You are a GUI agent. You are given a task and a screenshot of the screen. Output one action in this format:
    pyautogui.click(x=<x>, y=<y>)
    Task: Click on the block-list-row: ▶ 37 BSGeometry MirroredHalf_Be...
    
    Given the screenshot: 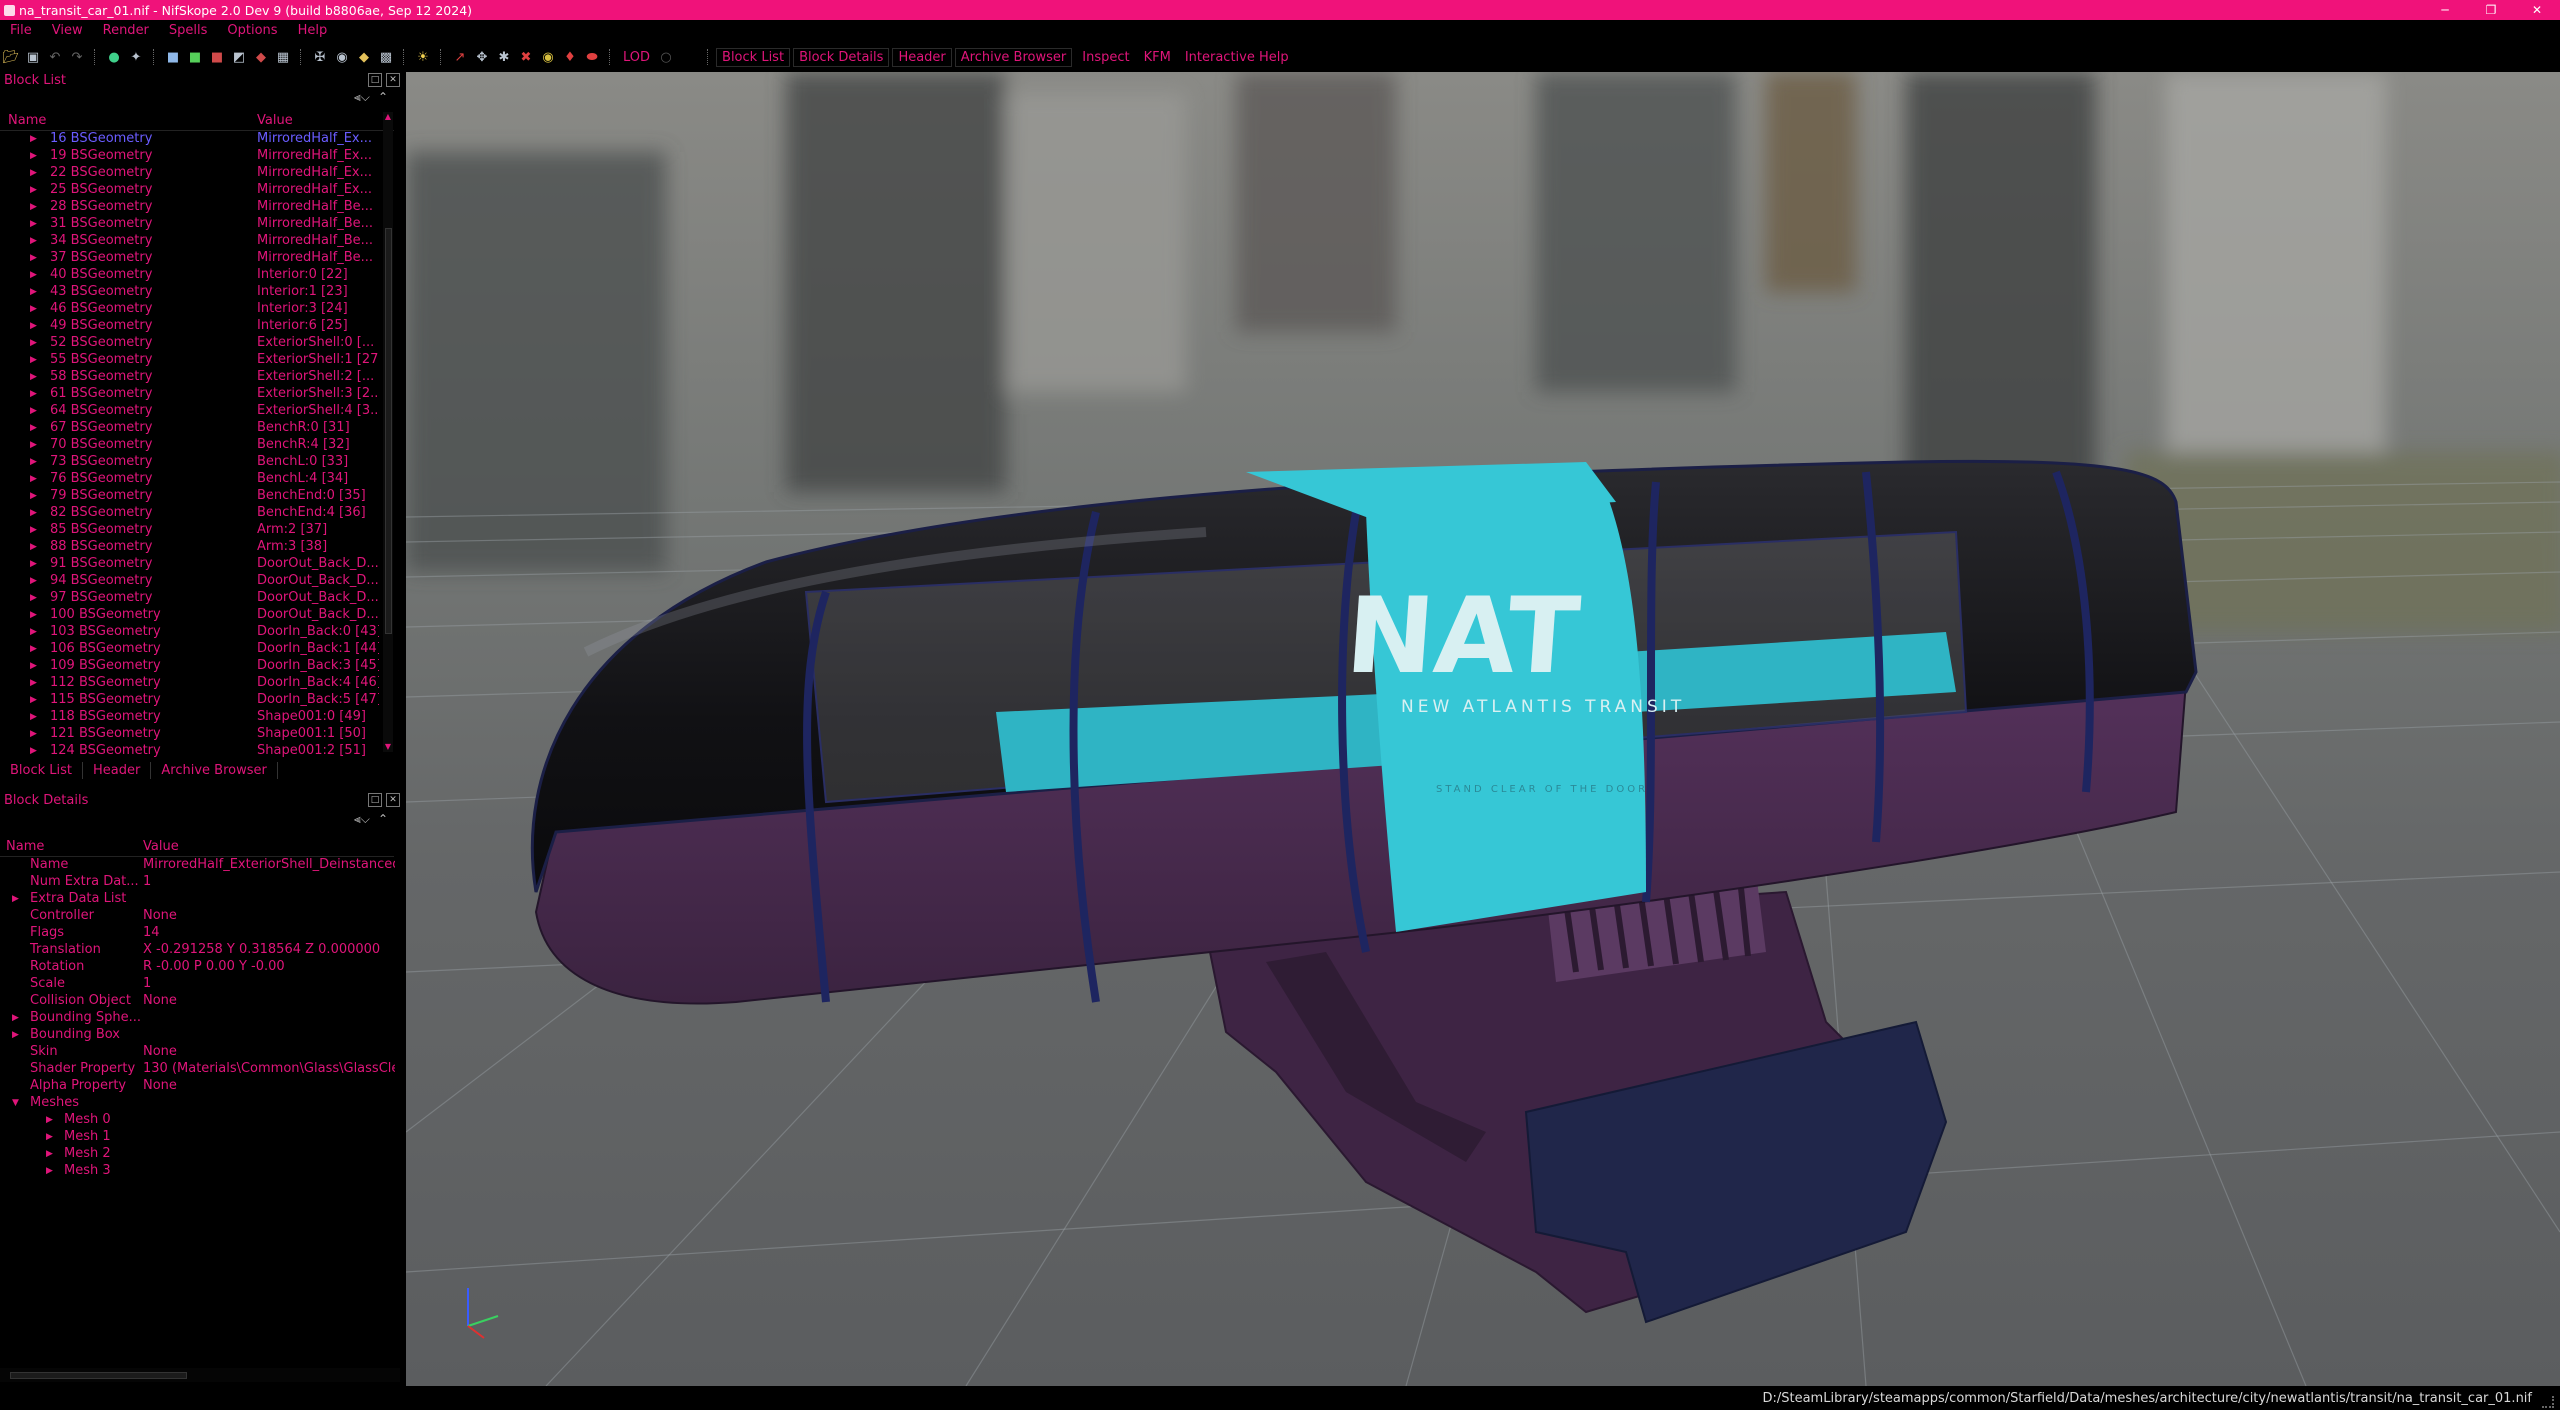 What is the action you would take?
    pyautogui.click(x=197, y=258)
    